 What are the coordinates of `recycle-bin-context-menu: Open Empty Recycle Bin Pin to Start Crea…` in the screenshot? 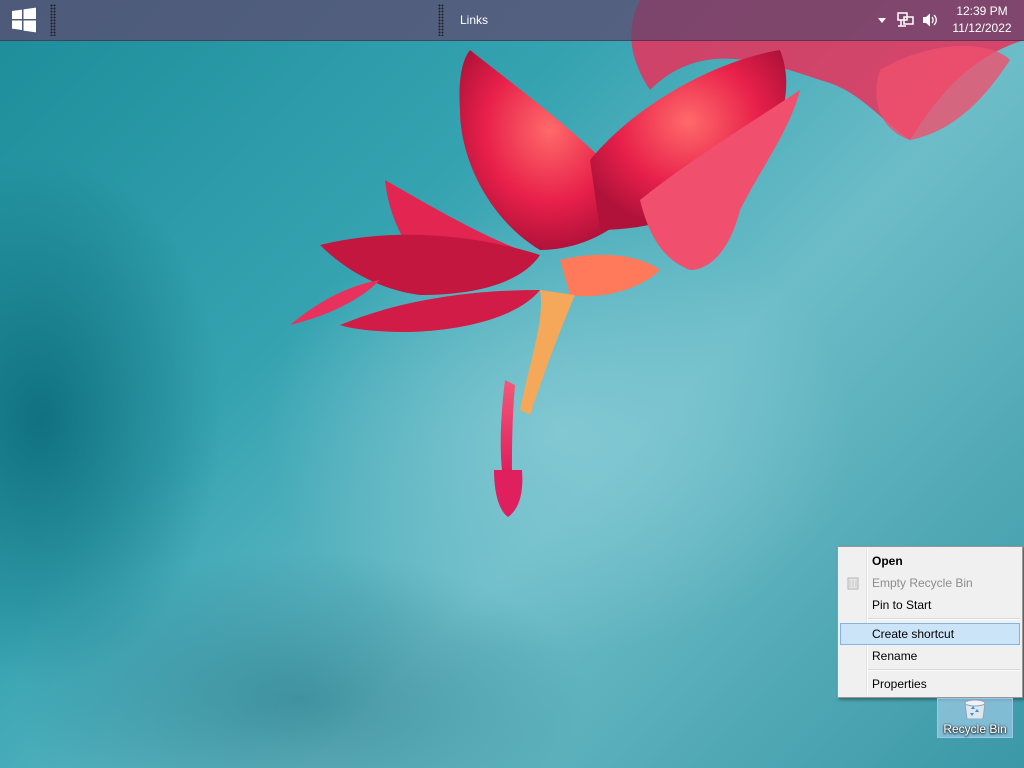 It's located at (930, 622).